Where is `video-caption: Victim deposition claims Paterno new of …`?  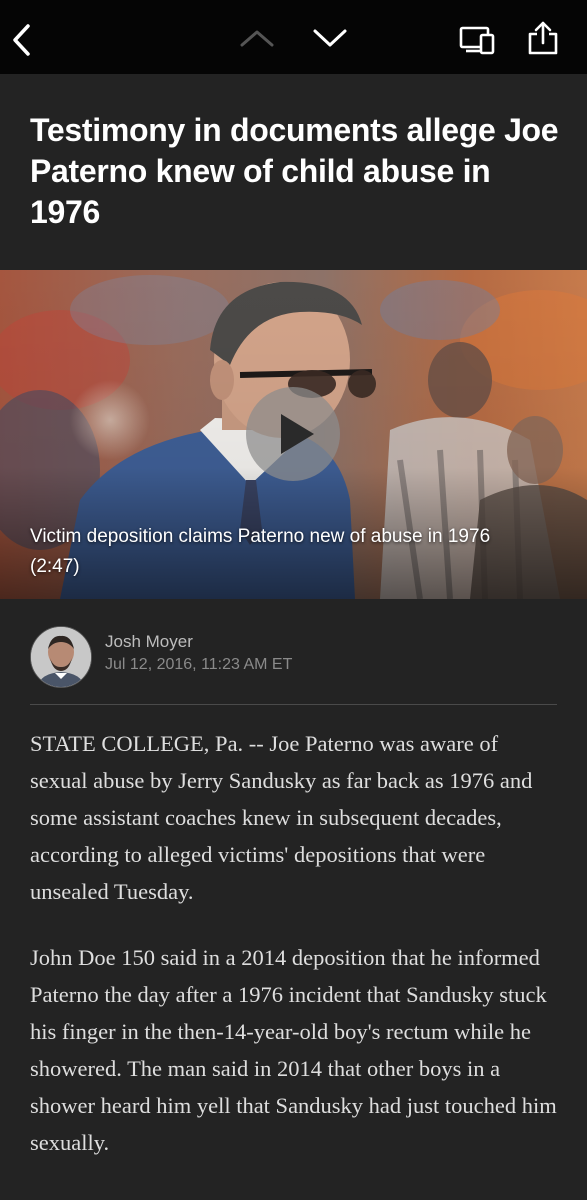
video-caption: Victim deposition claims Paterno new of … is located at coordinates (260, 551).